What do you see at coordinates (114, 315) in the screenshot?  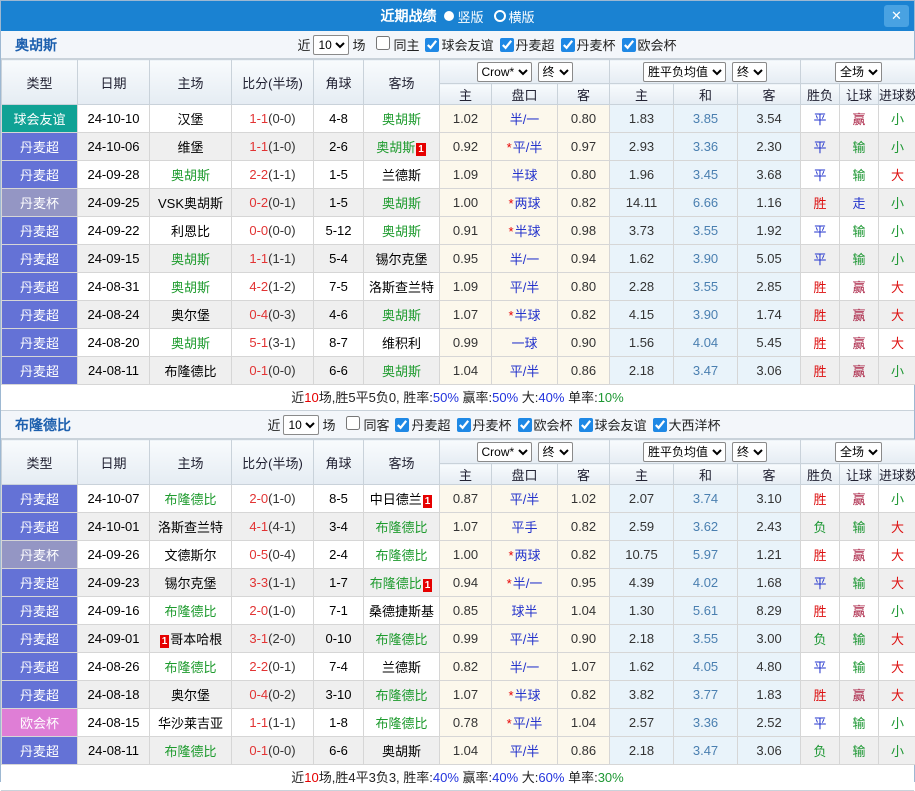 I see `date-cell: 24-08-24` at bounding box center [114, 315].